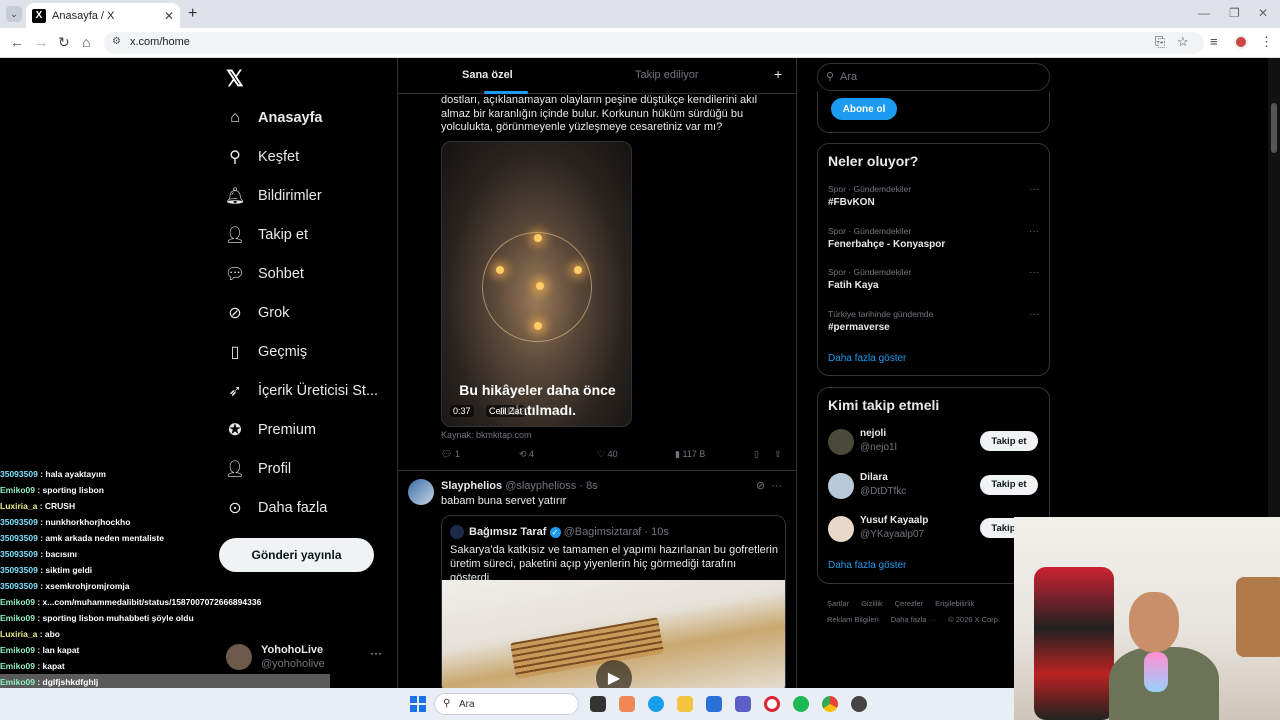 The width and height of the screenshot is (1280, 720). Describe the element at coordinates (1214, 41) in the screenshot. I see `media-control-icon: ≡` at that location.